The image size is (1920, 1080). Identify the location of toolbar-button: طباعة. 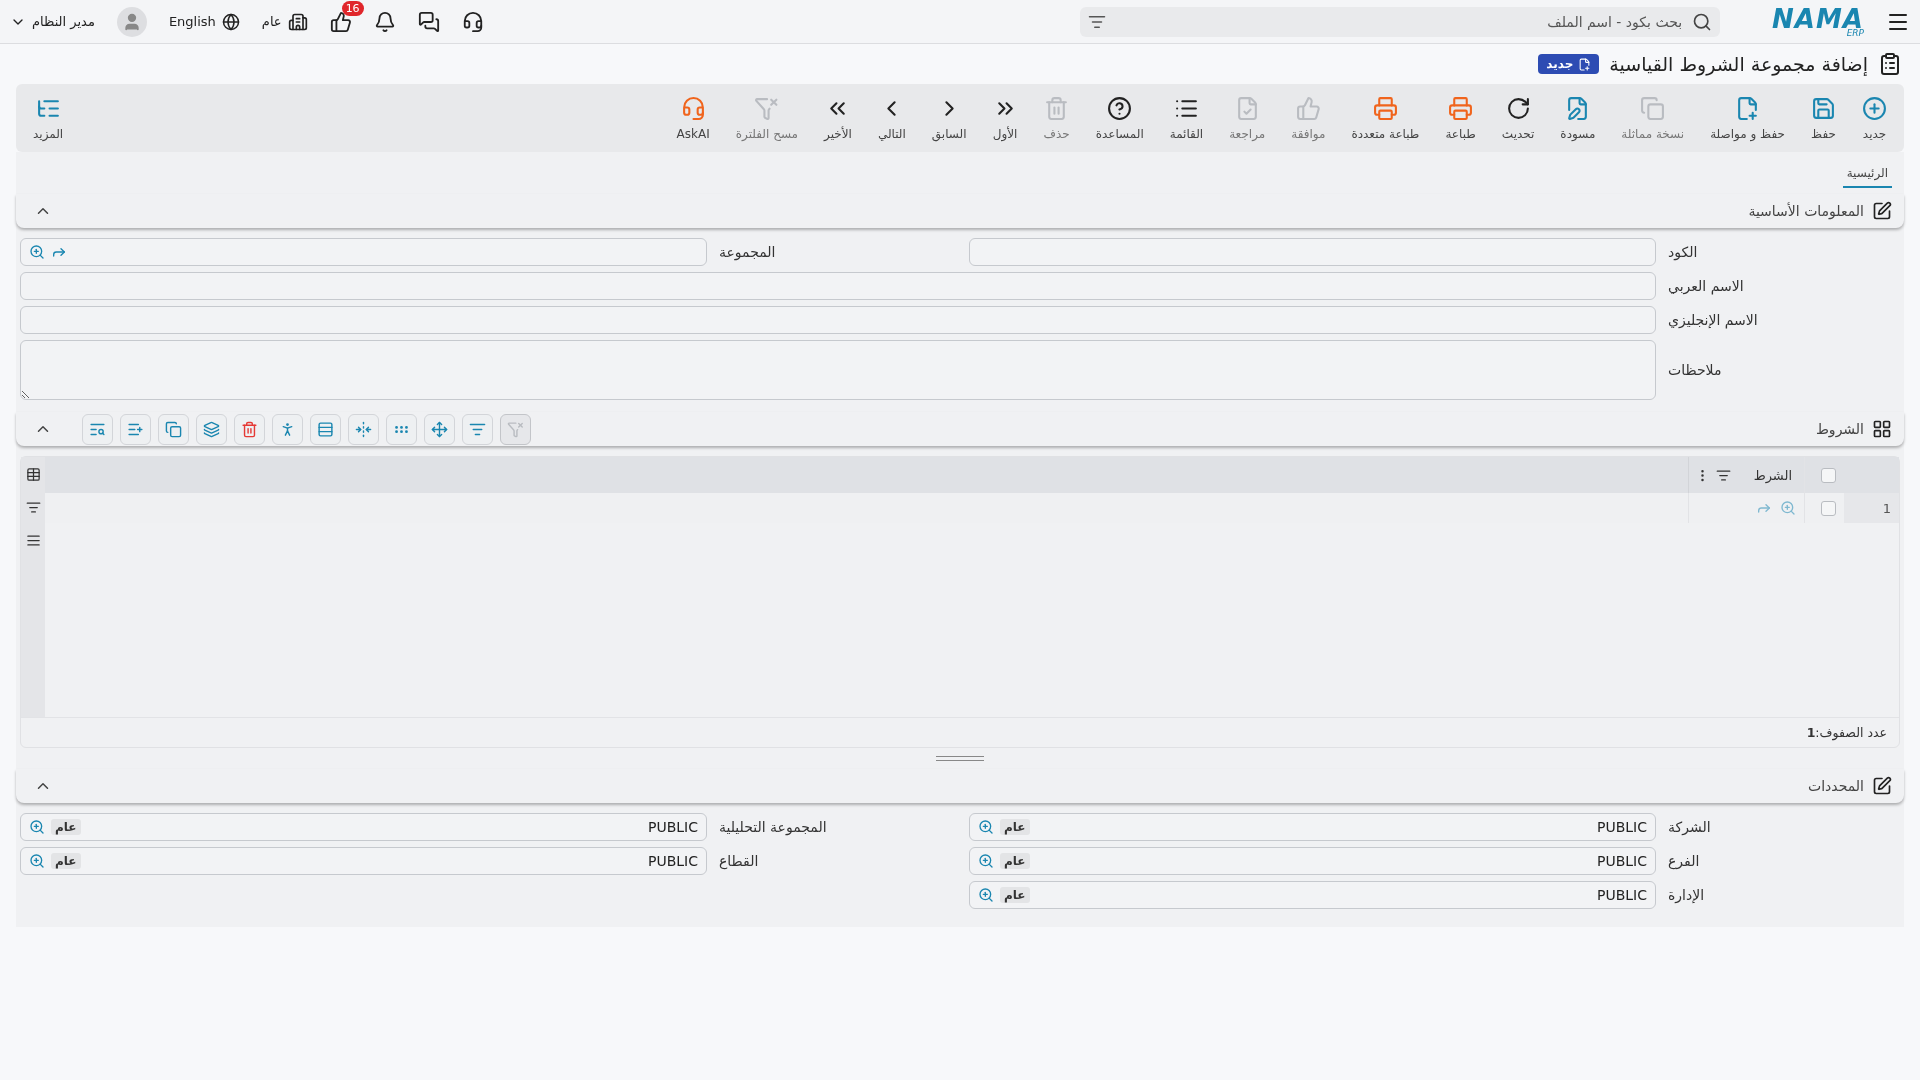
(1460, 118).